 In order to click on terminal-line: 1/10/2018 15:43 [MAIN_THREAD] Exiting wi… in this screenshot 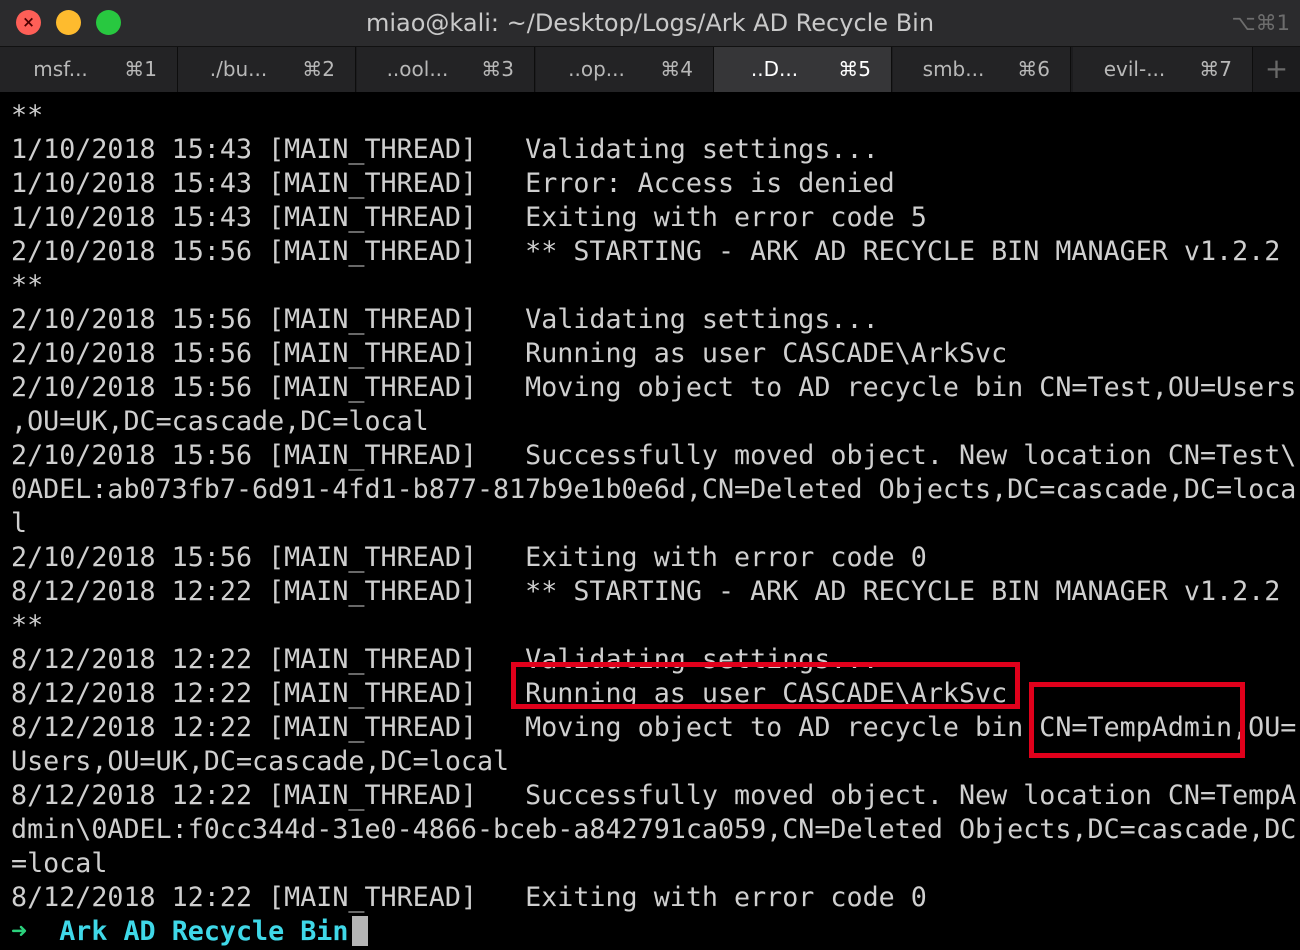, I will do `click(469, 217)`.